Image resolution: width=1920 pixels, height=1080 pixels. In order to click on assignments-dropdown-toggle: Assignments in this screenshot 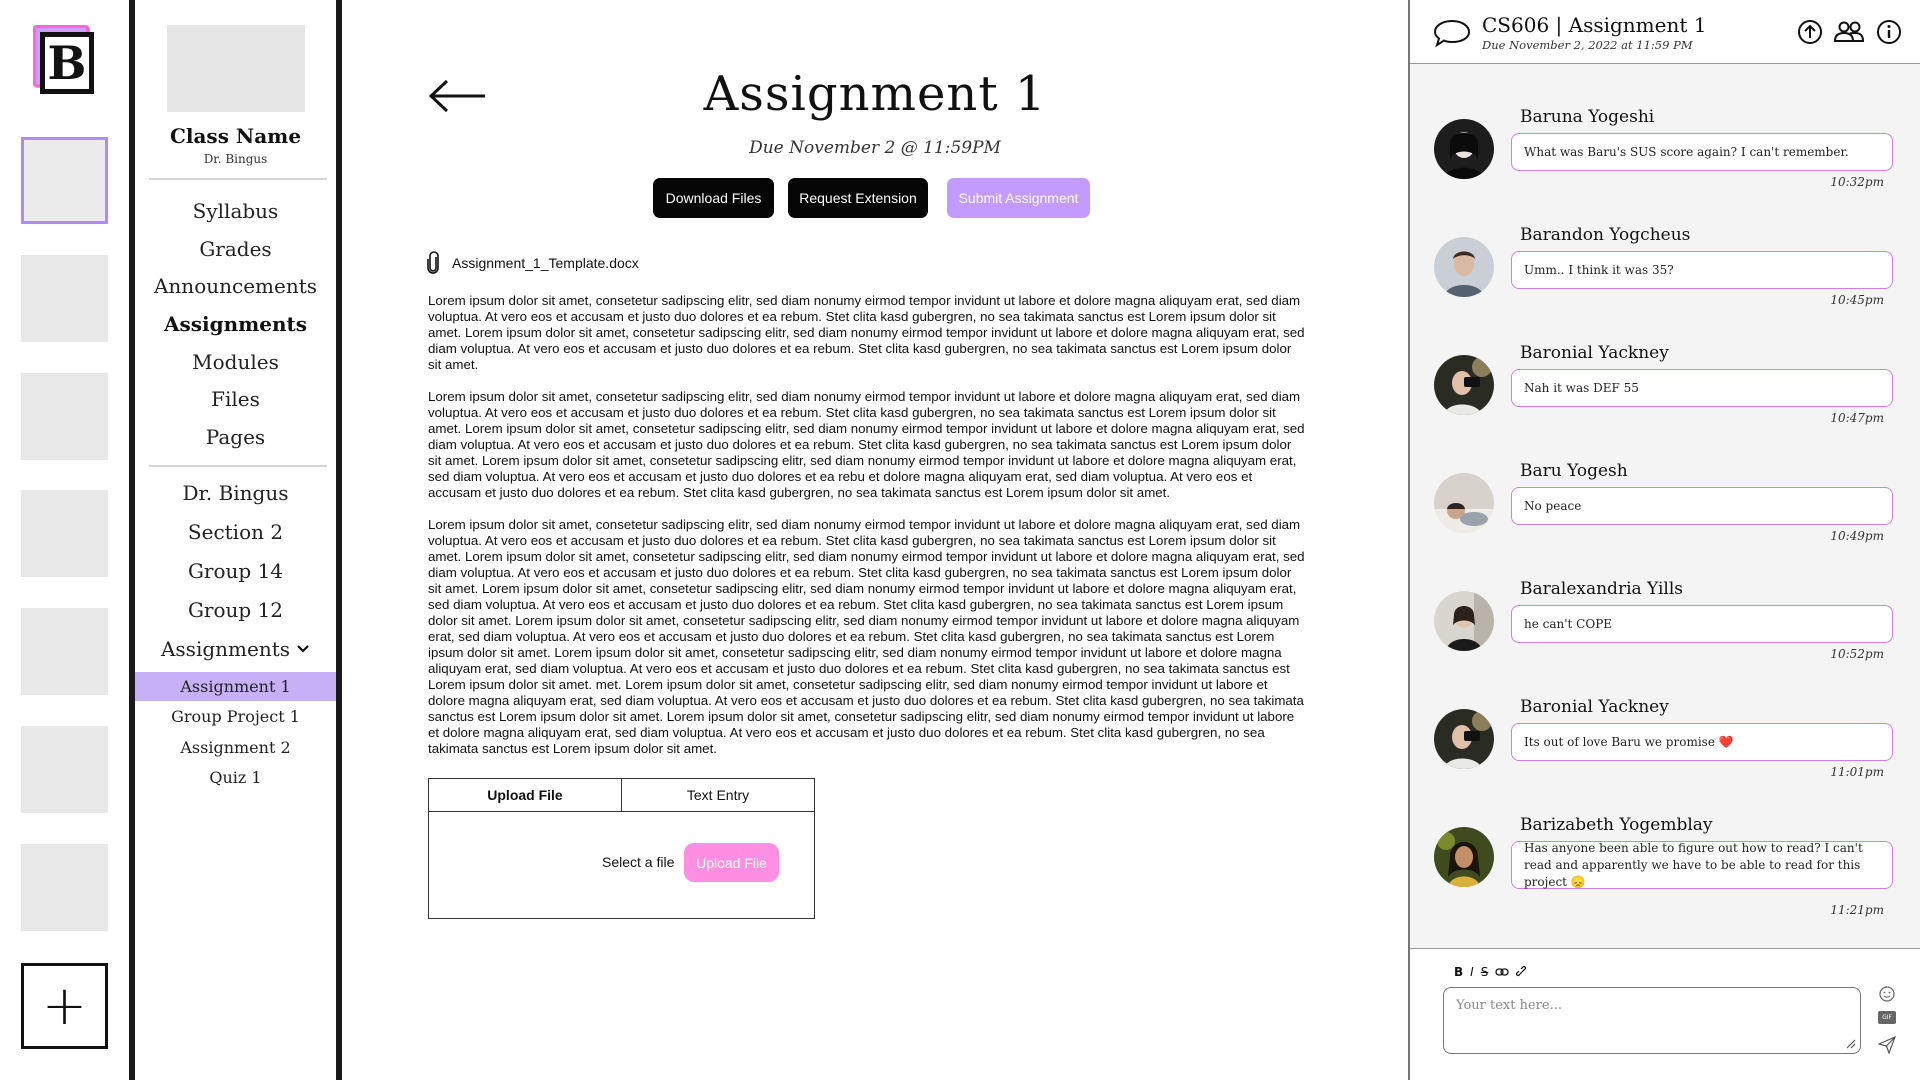, I will do `click(235, 649)`.